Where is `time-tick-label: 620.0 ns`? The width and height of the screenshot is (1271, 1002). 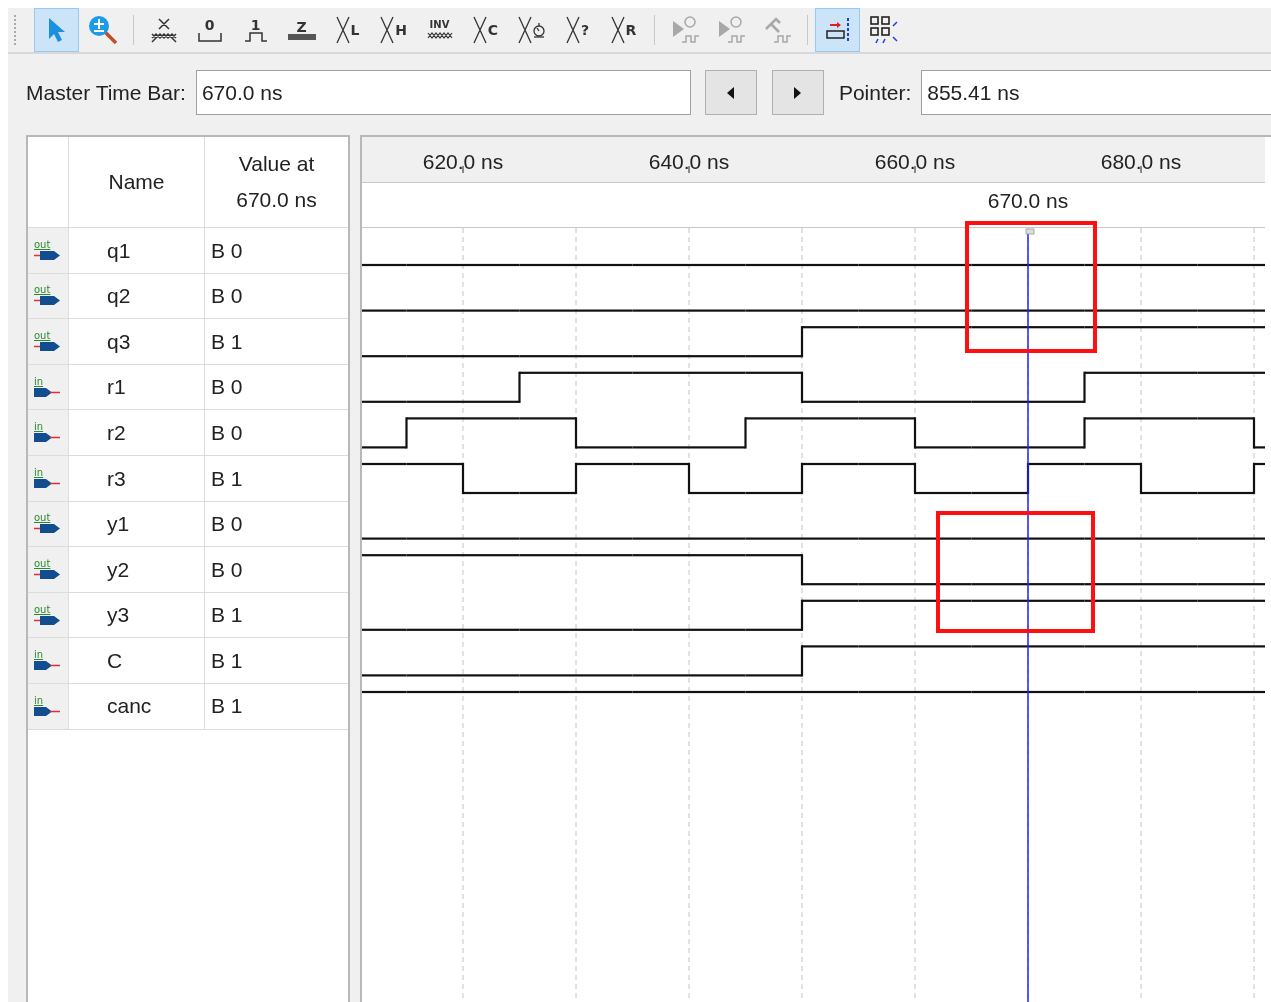 time-tick-label: 620.0 ns is located at coordinates (463, 161).